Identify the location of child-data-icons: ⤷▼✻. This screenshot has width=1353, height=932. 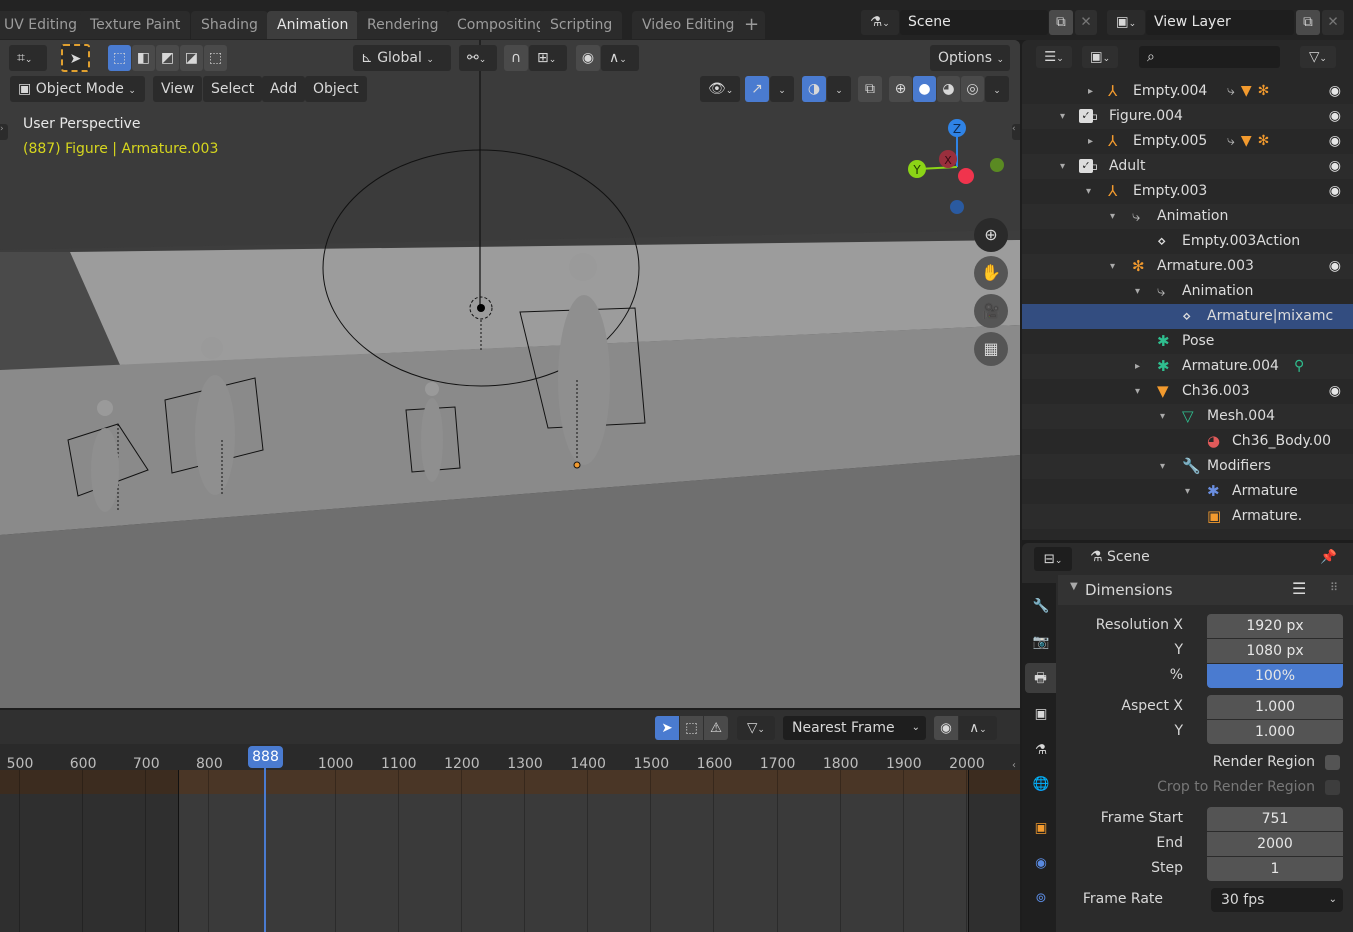
(1251, 91).